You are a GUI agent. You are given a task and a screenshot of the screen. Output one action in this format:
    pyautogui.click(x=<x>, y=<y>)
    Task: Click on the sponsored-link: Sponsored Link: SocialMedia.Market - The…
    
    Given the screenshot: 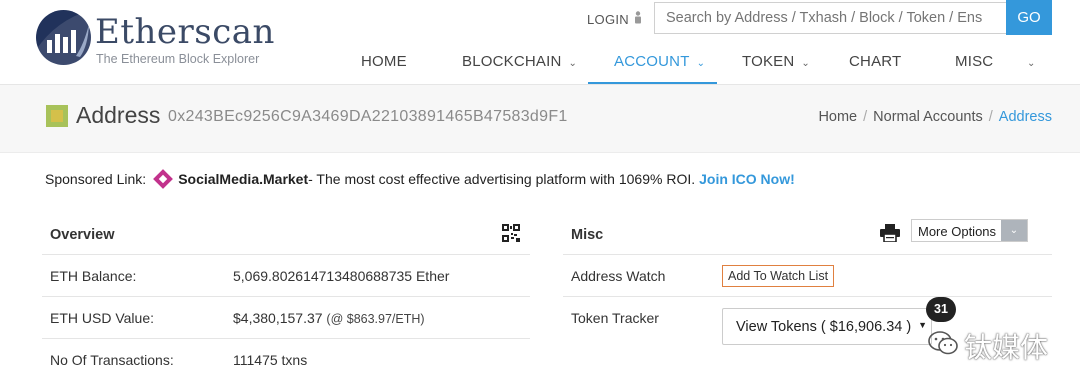 What is the action you would take?
    pyautogui.click(x=420, y=179)
    